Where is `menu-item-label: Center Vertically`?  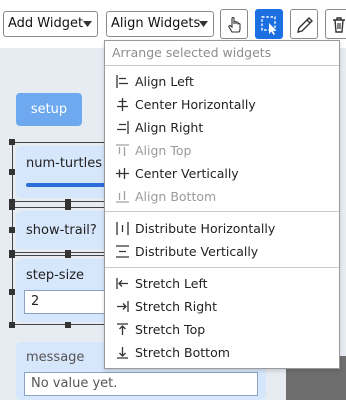
menu-item-label: Center Vertically is located at coordinates (187, 173).